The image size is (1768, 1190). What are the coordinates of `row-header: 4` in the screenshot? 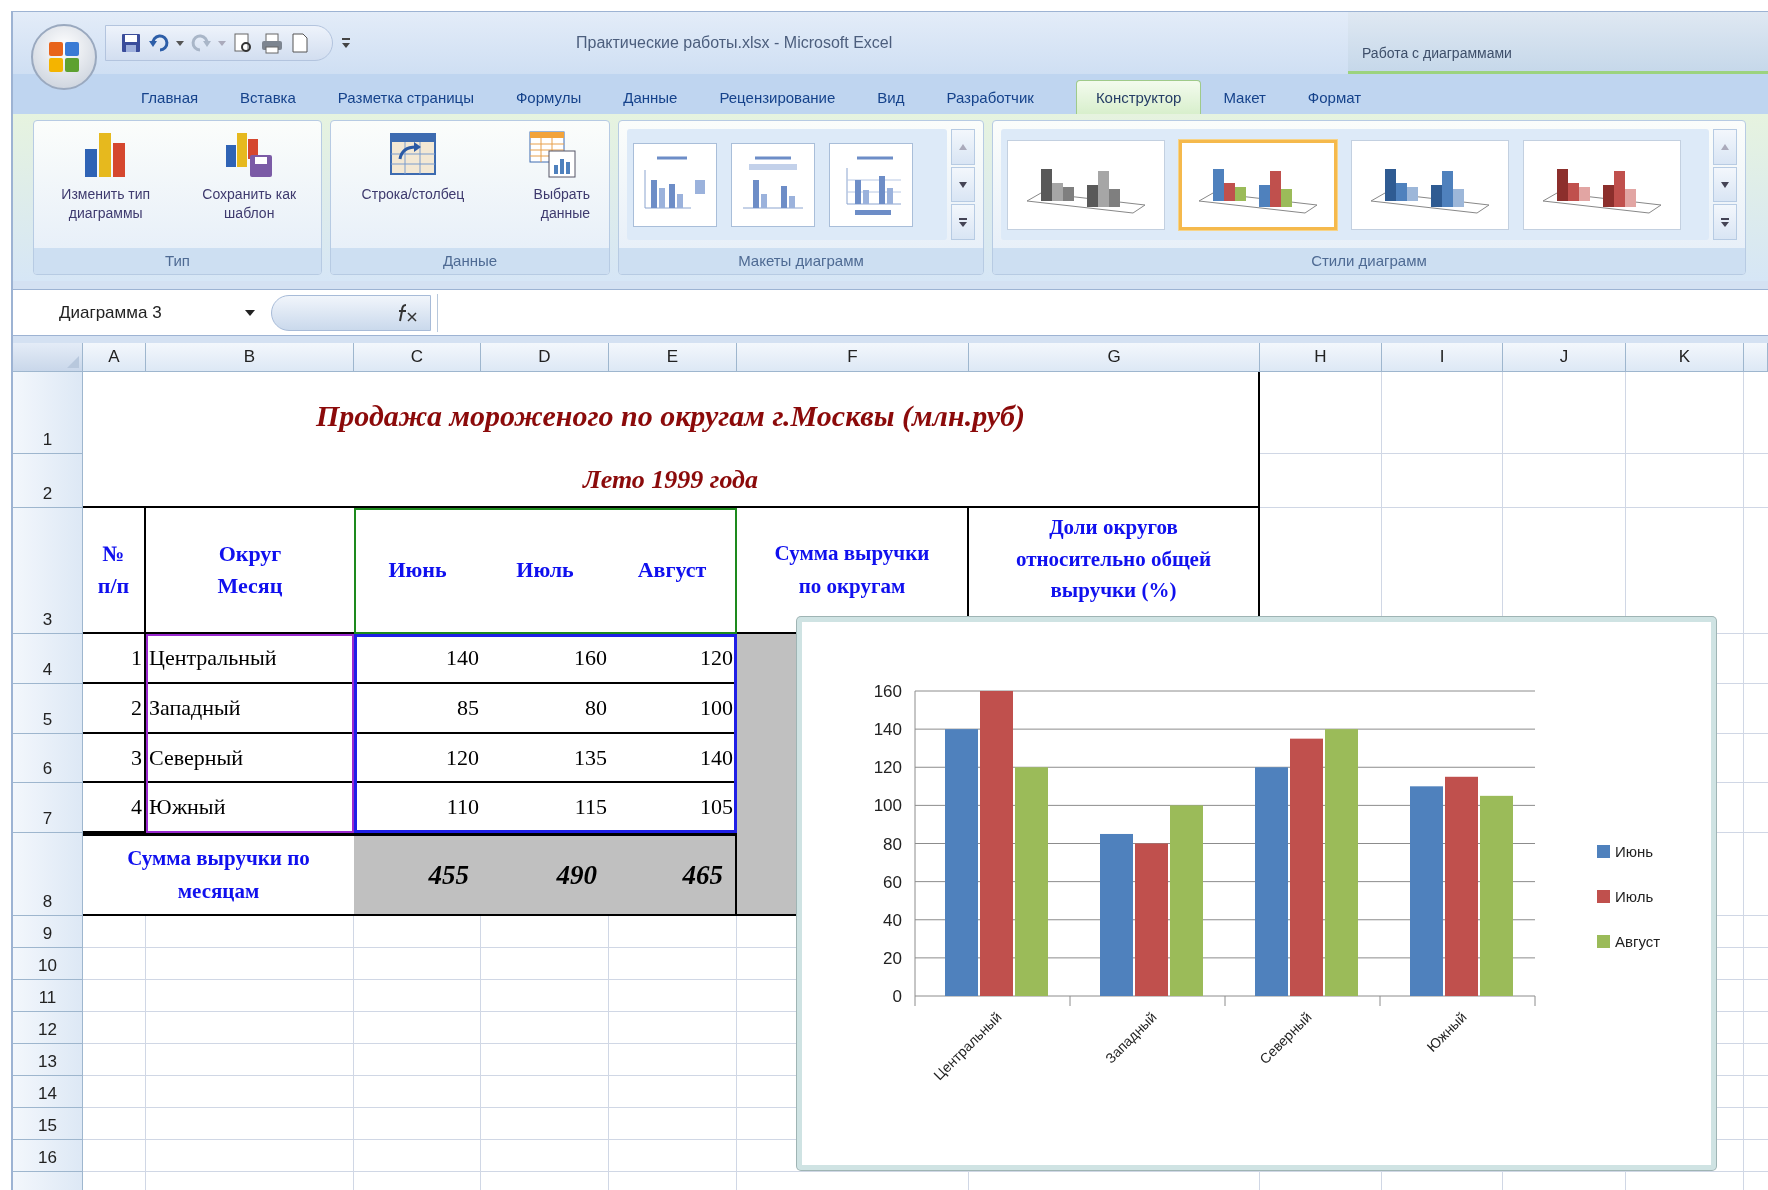 It's located at (48, 659).